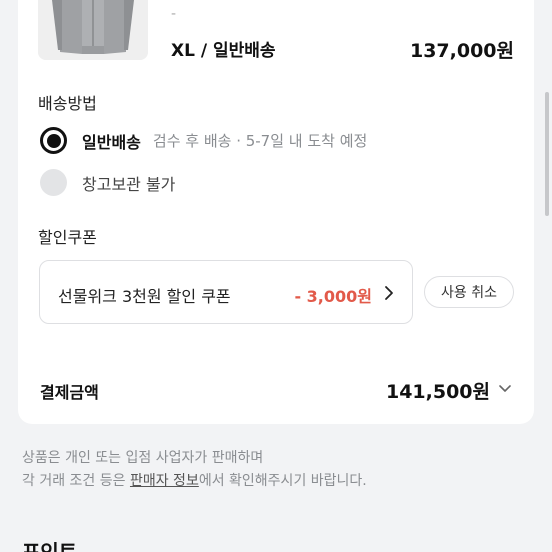 Image resolution: width=552 pixels, height=552 pixels. I want to click on product-option: XL / 일반배송, so click(223, 51).